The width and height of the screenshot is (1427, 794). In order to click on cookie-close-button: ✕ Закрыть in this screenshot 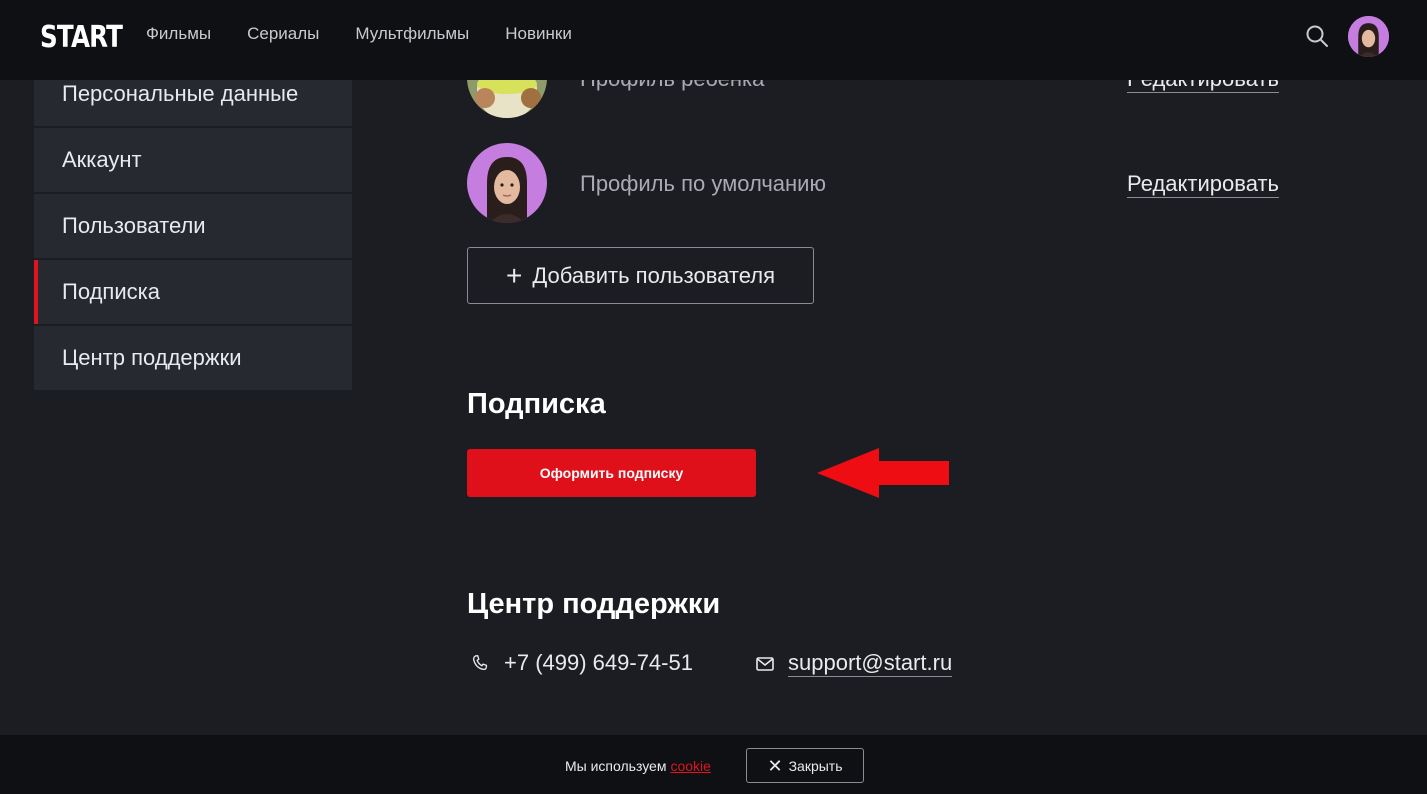, I will do `click(805, 765)`.